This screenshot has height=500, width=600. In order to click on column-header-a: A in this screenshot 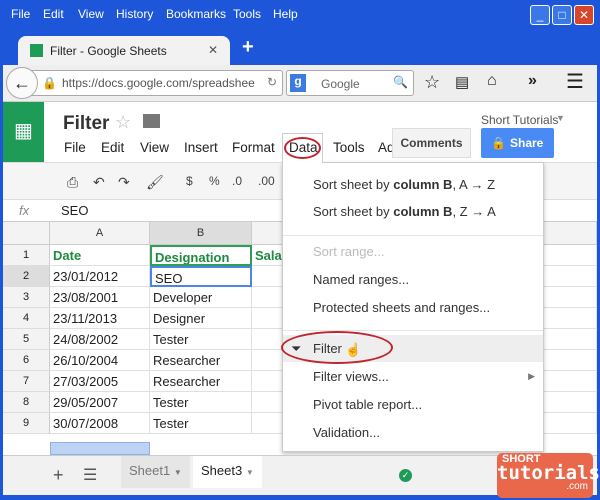, I will do `click(100, 233)`.